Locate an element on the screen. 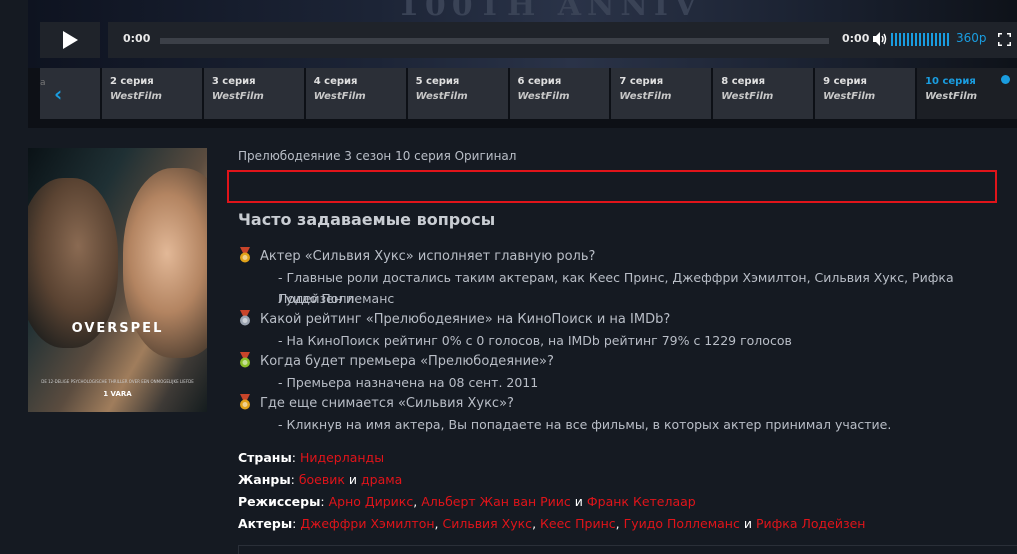  directors-link: Франк Кетелаар is located at coordinates (641, 501).